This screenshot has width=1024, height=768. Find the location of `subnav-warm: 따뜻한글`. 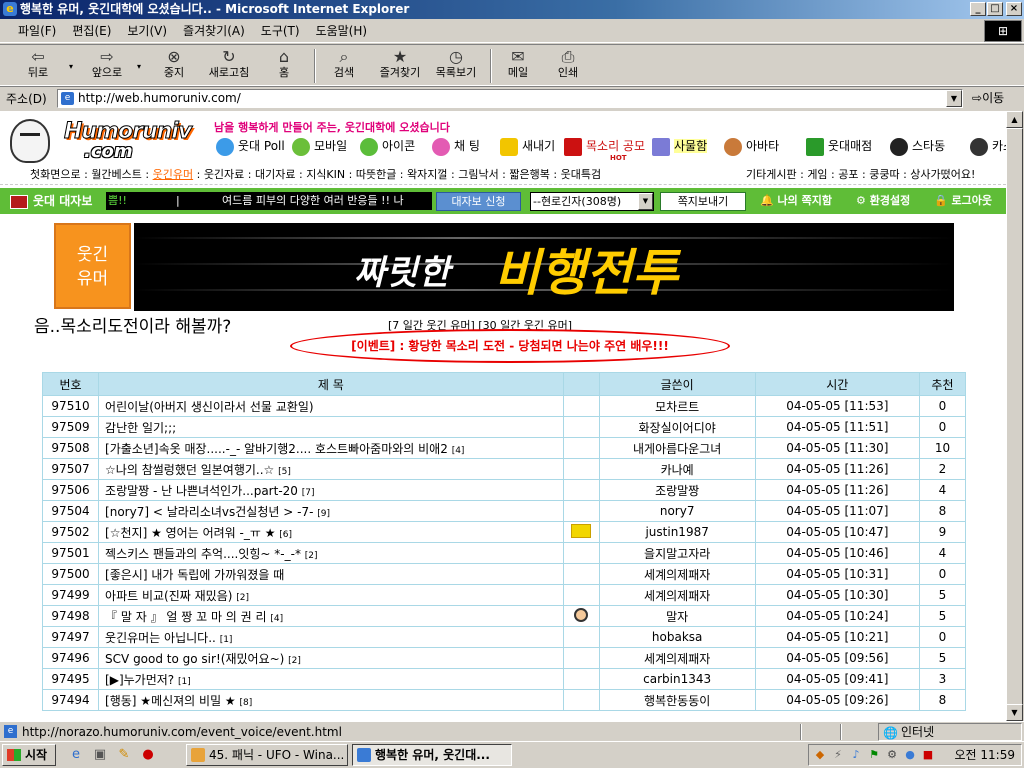

subnav-warm: 따뜻한글 is located at coordinates (376, 174).